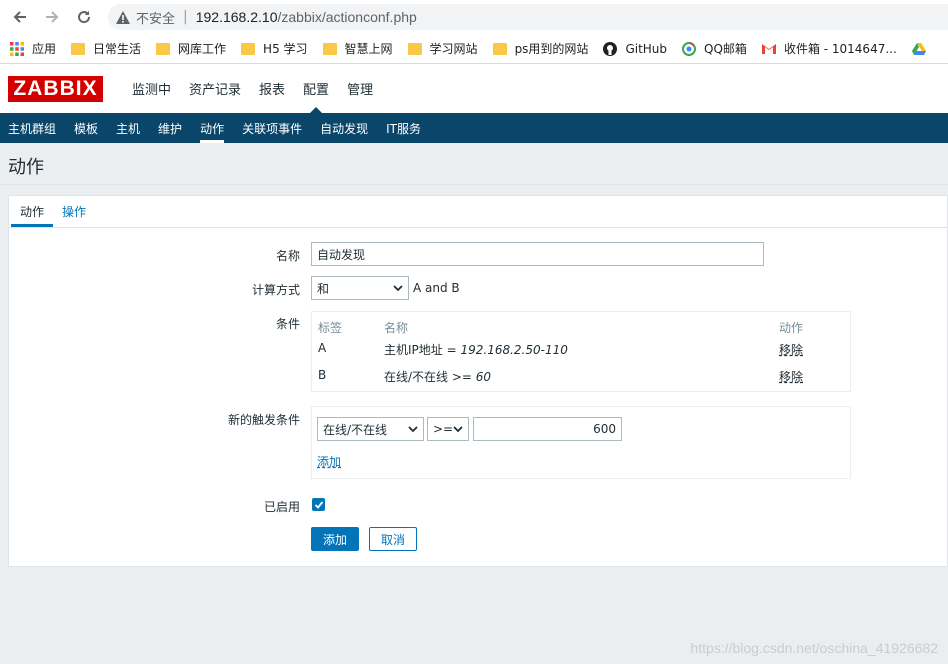 The image size is (948, 664). What do you see at coordinates (344, 128) in the screenshot?
I see `submenu-discovery: 自动发现` at bounding box center [344, 128].